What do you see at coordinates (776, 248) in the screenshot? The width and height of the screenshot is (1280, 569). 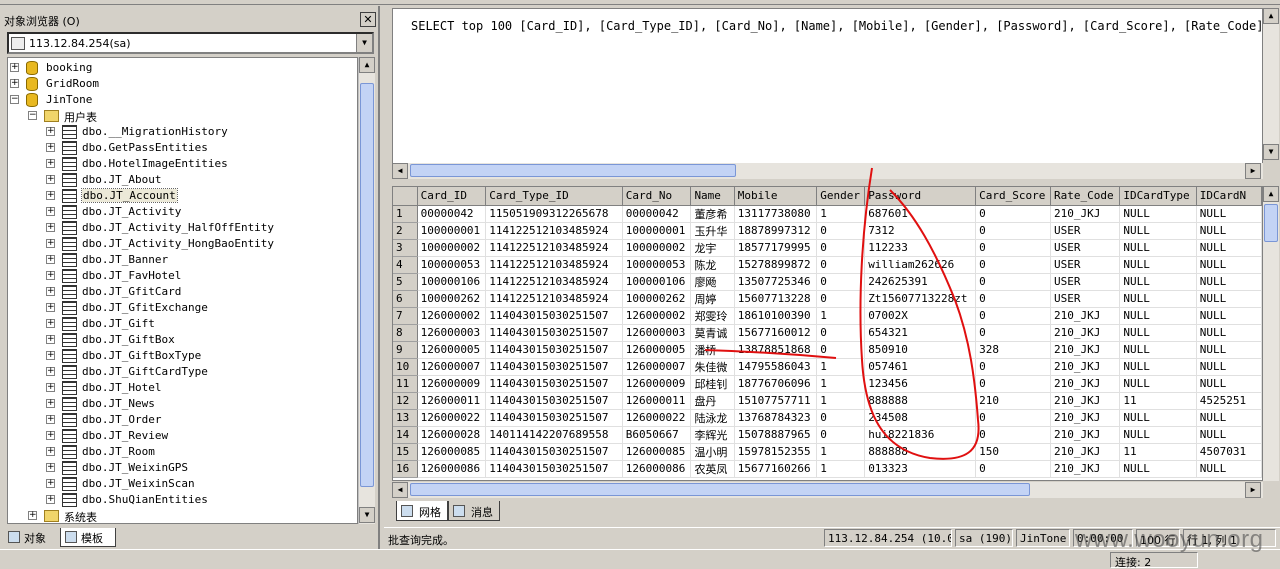 I see `table-cell: 18577179995` at bounding box center [776, 248].